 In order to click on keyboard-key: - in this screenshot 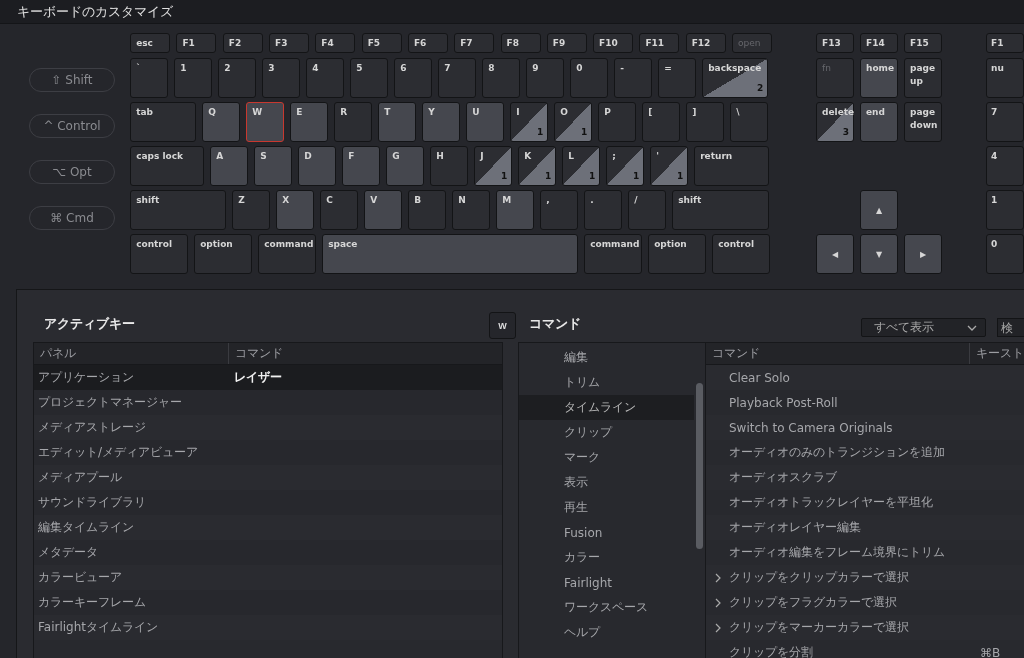, I will do `click(633, 78)`.